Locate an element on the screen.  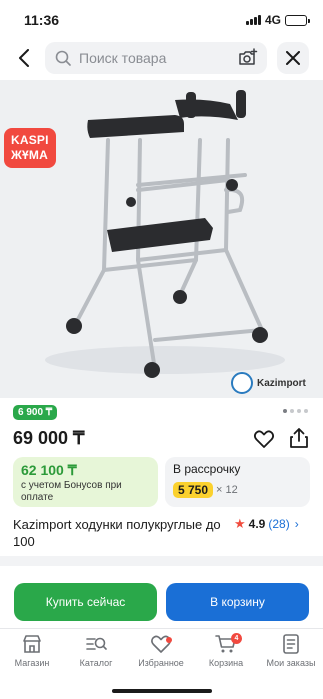
orders-icon is located at coordinates (291, 644).